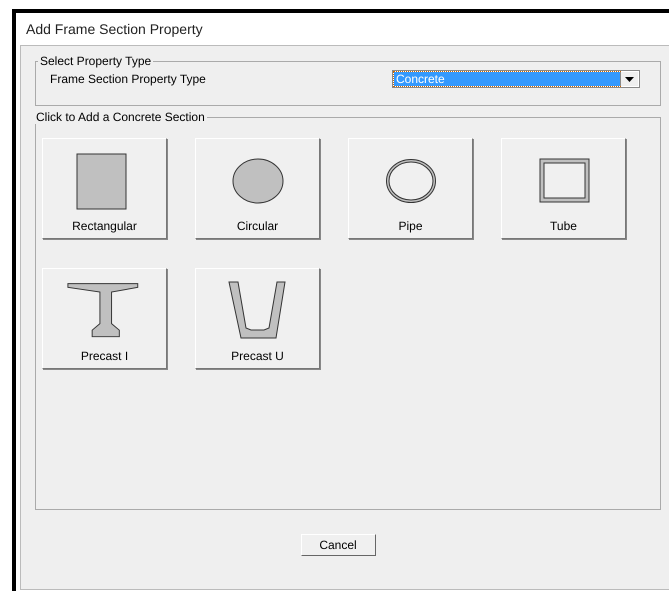  Describe the element at coordinates (96, 61) in the screenshot. I see `group-legend: Select Property Type` at that location.